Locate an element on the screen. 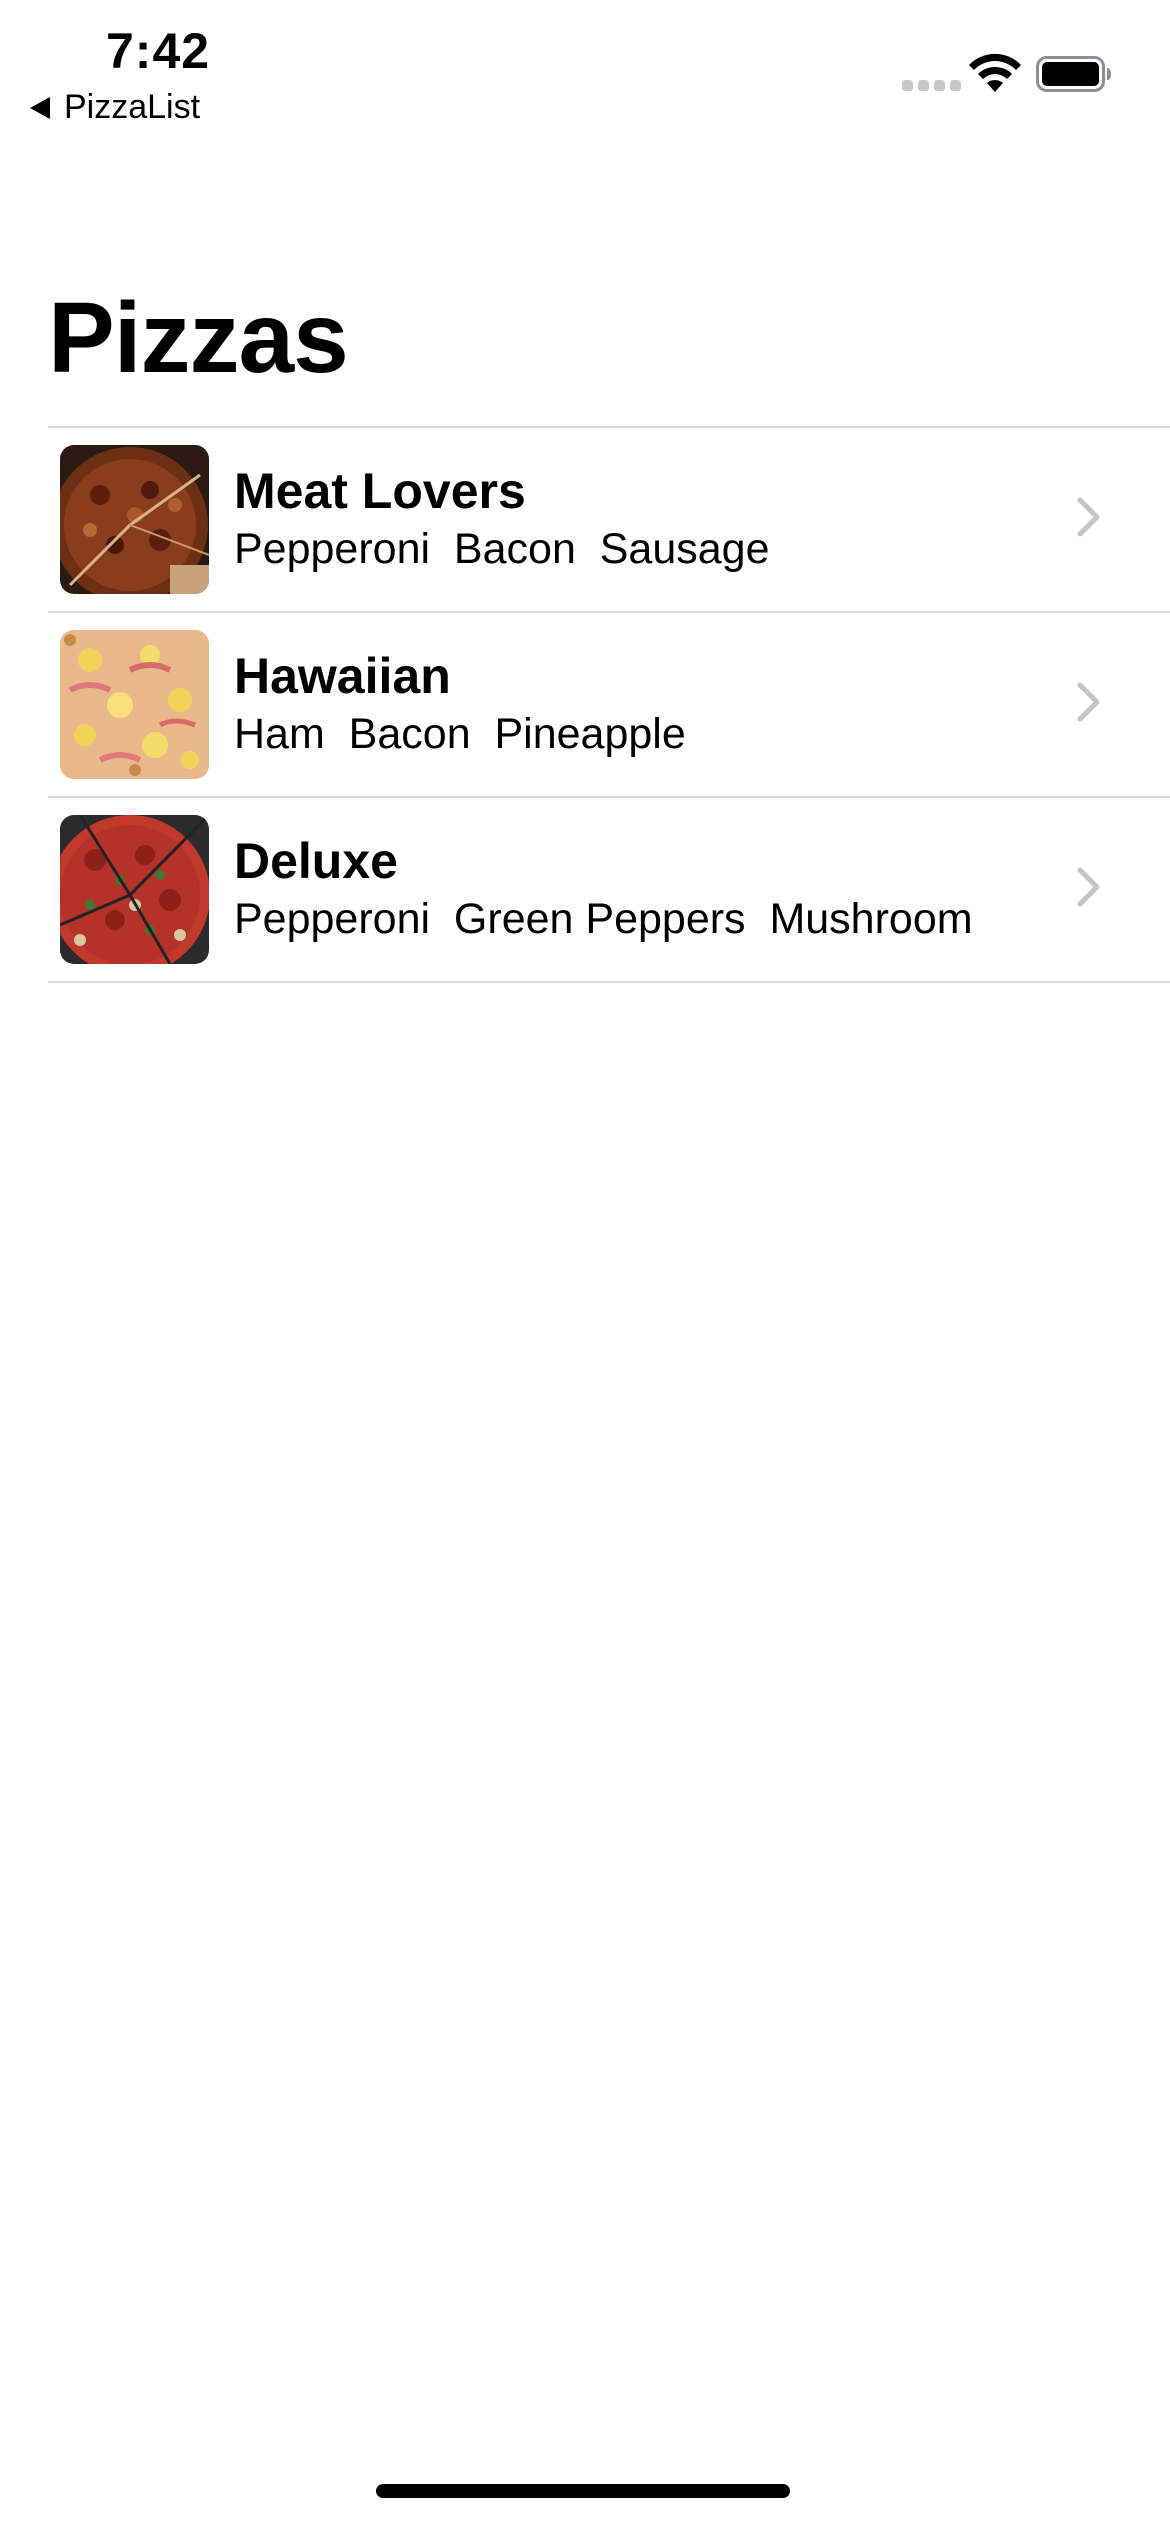 The image size is (1170, 2532). back-arrow-icon is located at coordinates (40, 107).